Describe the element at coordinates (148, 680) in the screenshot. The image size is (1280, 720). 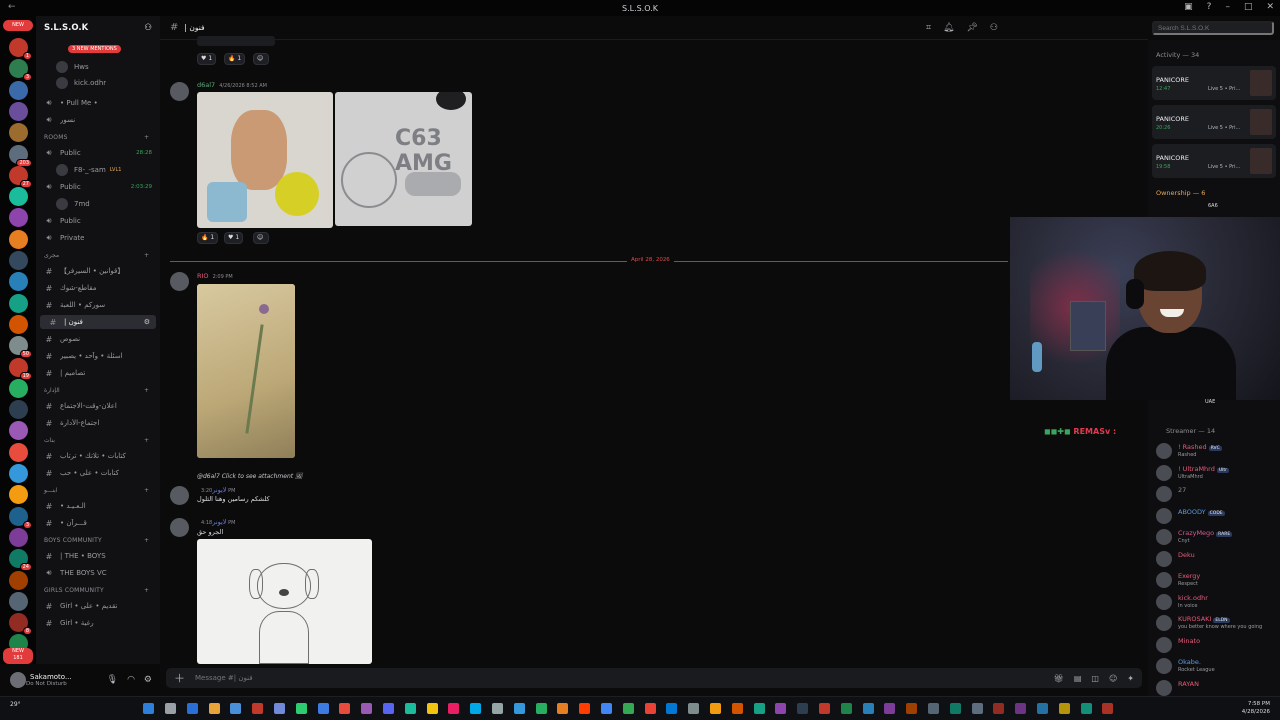
I see `settings-gear-icon: ⚙` at that location.